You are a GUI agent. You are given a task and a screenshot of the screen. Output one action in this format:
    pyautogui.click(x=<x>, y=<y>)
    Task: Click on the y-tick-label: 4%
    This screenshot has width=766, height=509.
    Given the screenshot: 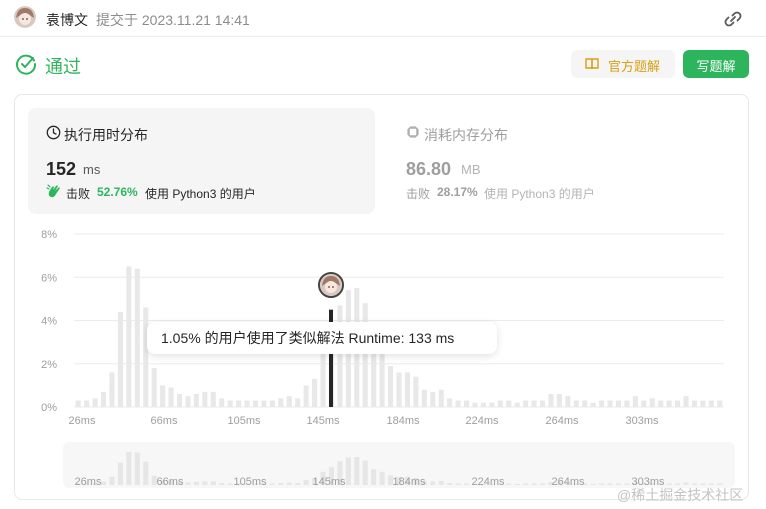 What is the action you would take?
    pyautogui.click(x=49, y=322)
    